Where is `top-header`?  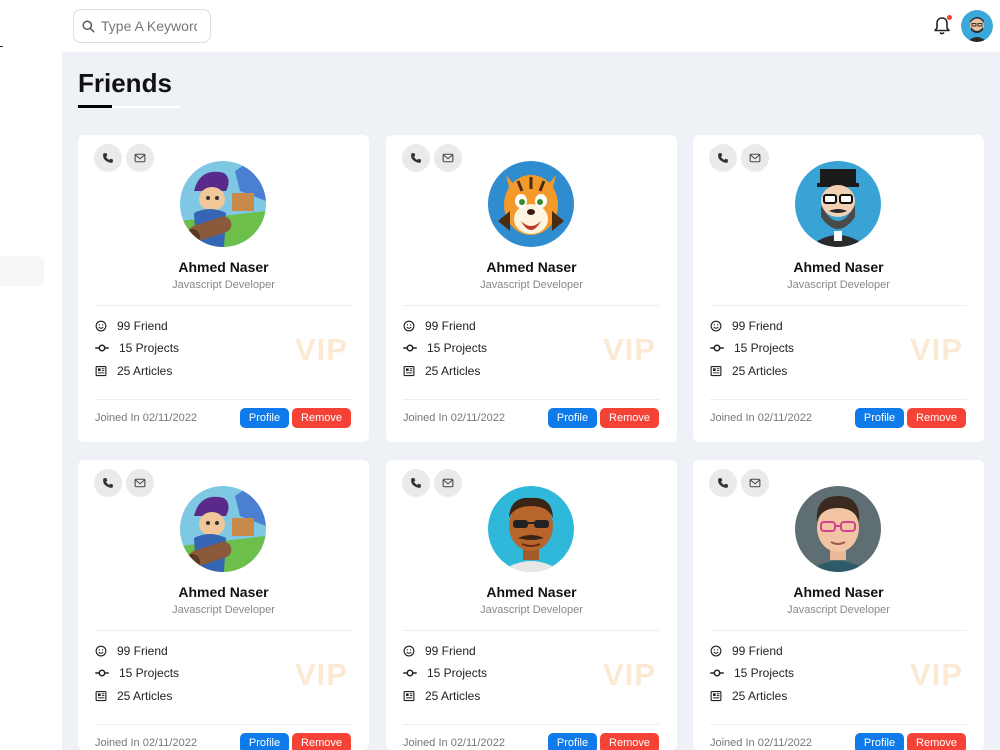
top-header is located at coordinates (531, 26).